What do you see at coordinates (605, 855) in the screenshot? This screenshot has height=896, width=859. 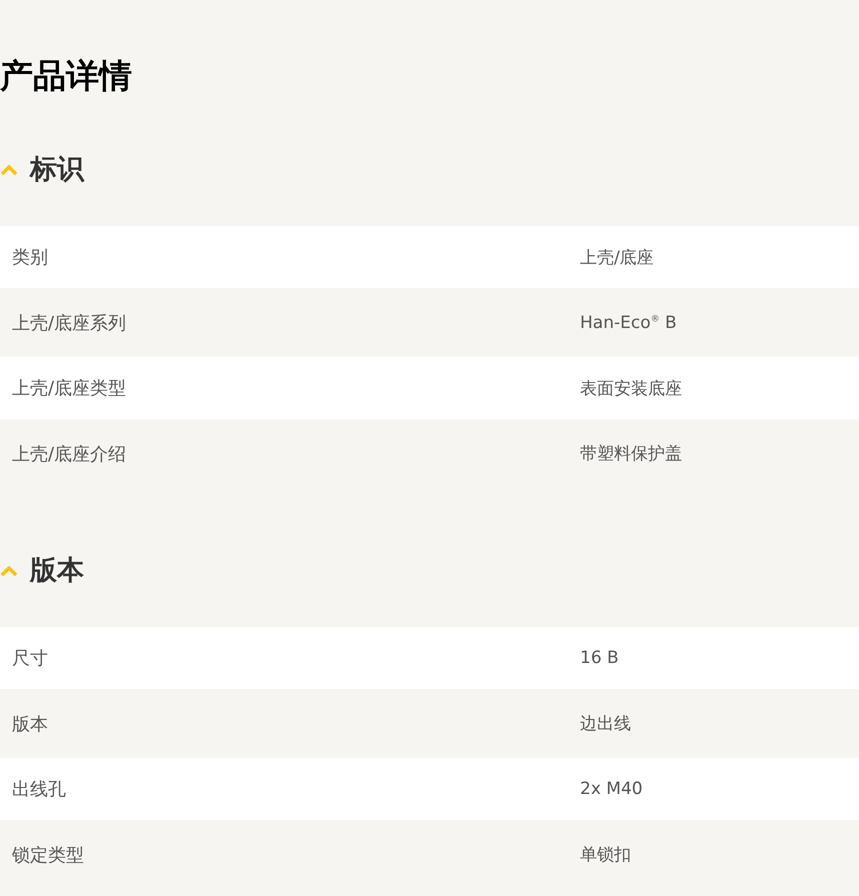 I see `attribute-value: 单锁扣` at bounding box center [605, 855].